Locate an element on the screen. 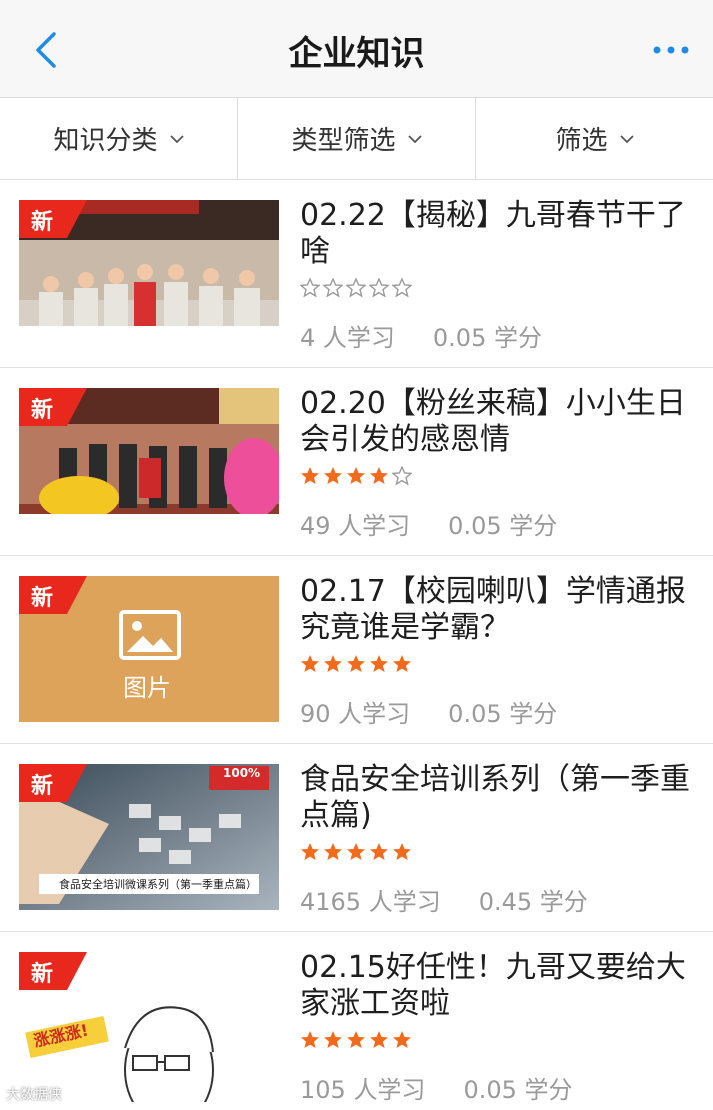 This screenshot has height=1110, width=713. thumbnail-cartoon: 涨涨涨! 新 is located at coordinates (149, 1027).